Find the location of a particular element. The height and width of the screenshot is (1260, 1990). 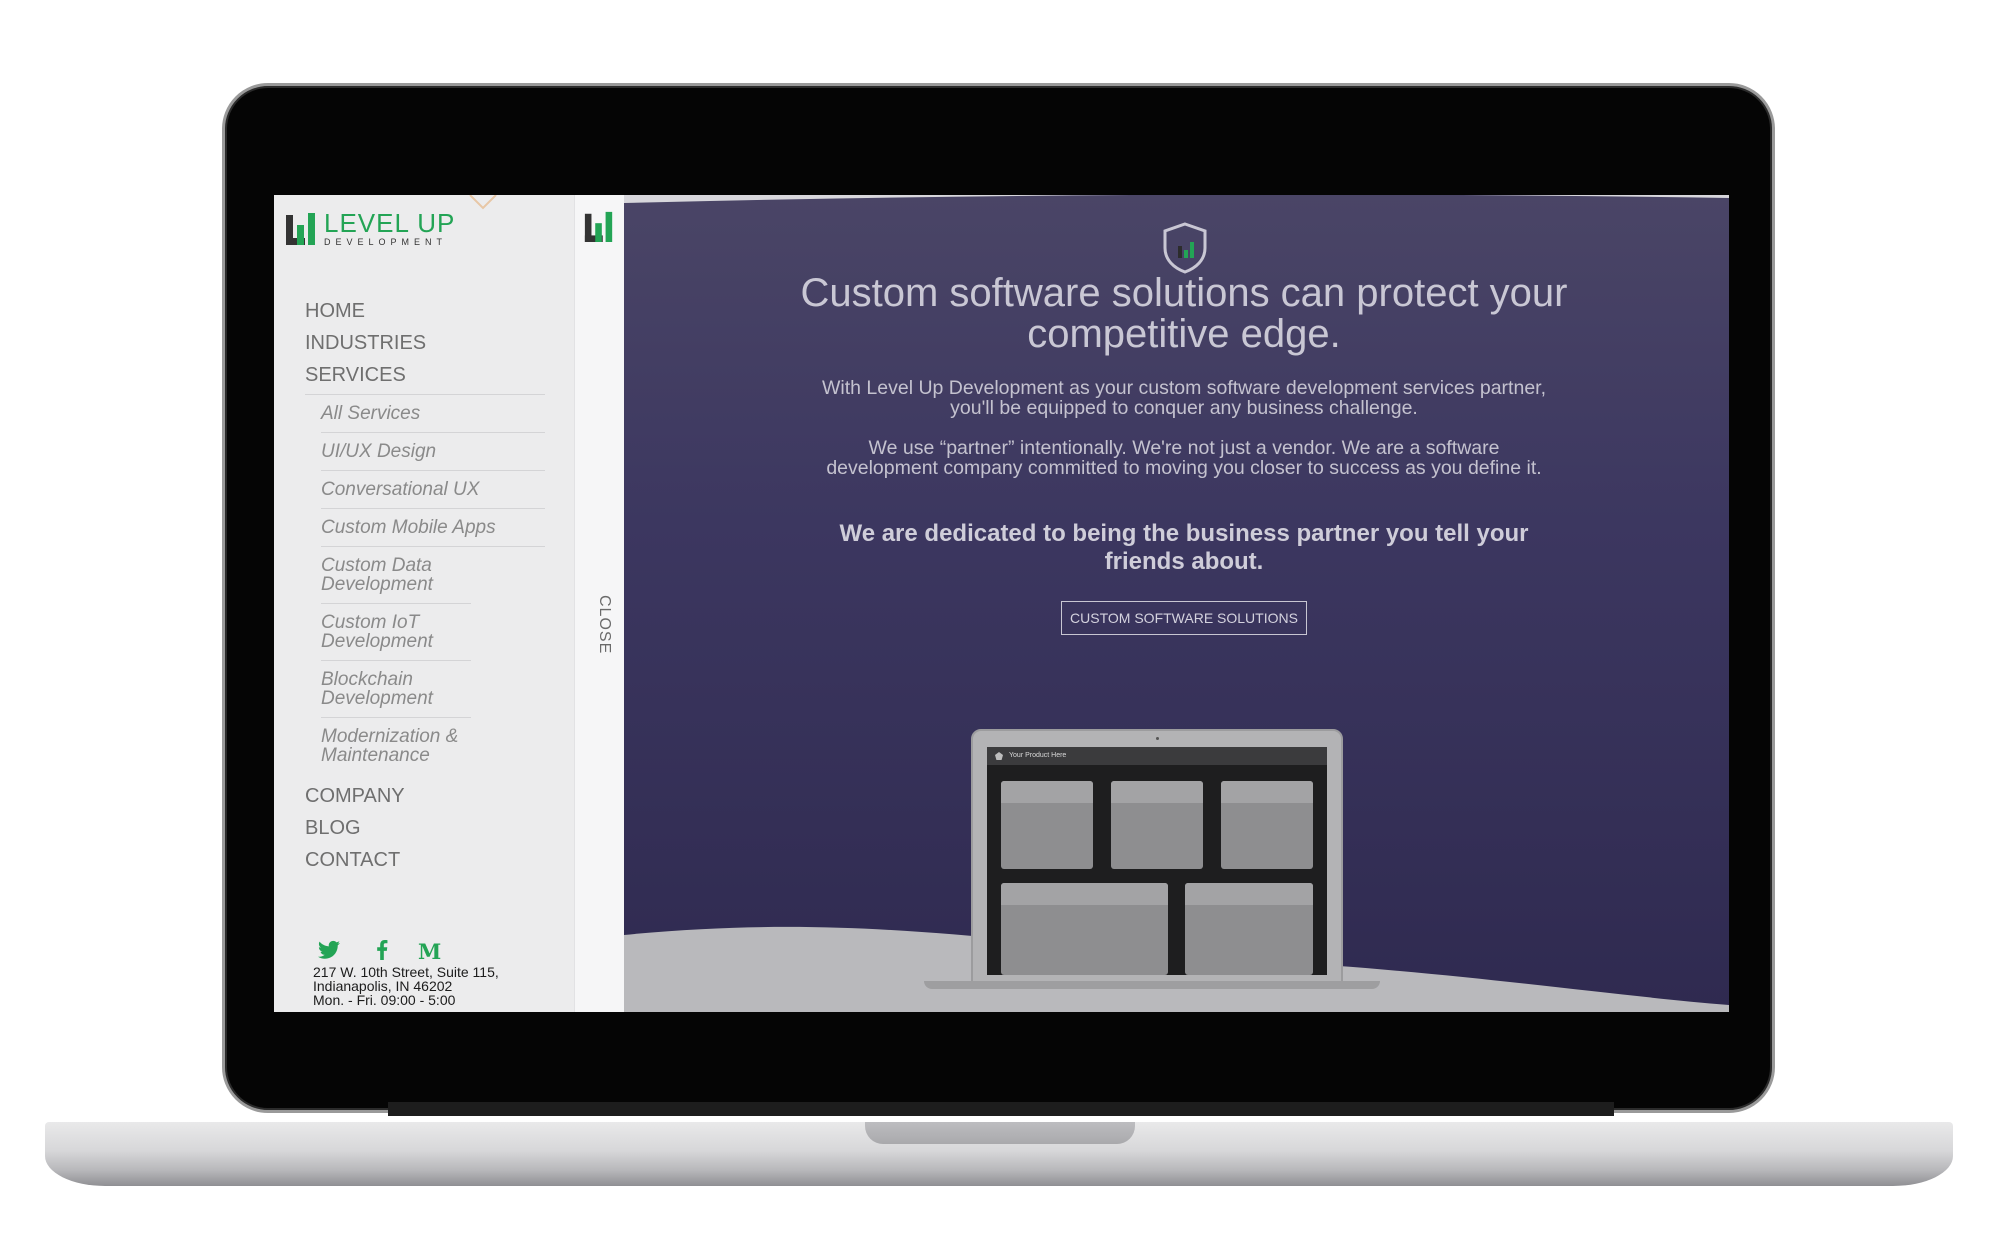

nav-item-blog: BLOG is located at coordinates (425, 828).